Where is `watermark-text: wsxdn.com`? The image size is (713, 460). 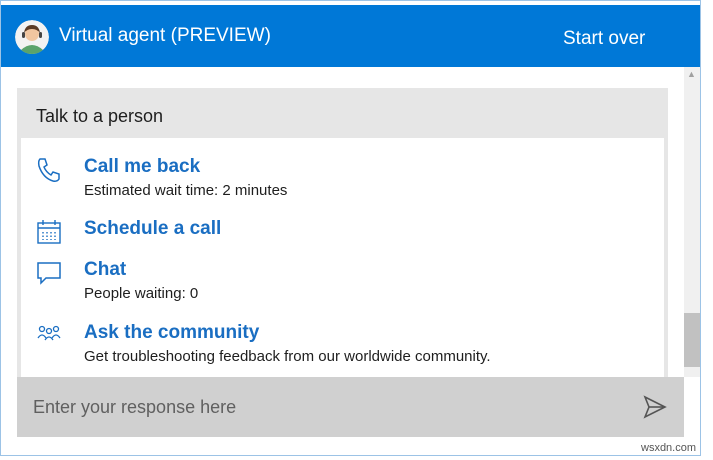 watermark-text: wsxdn.com is located at coordinates (669, 448).